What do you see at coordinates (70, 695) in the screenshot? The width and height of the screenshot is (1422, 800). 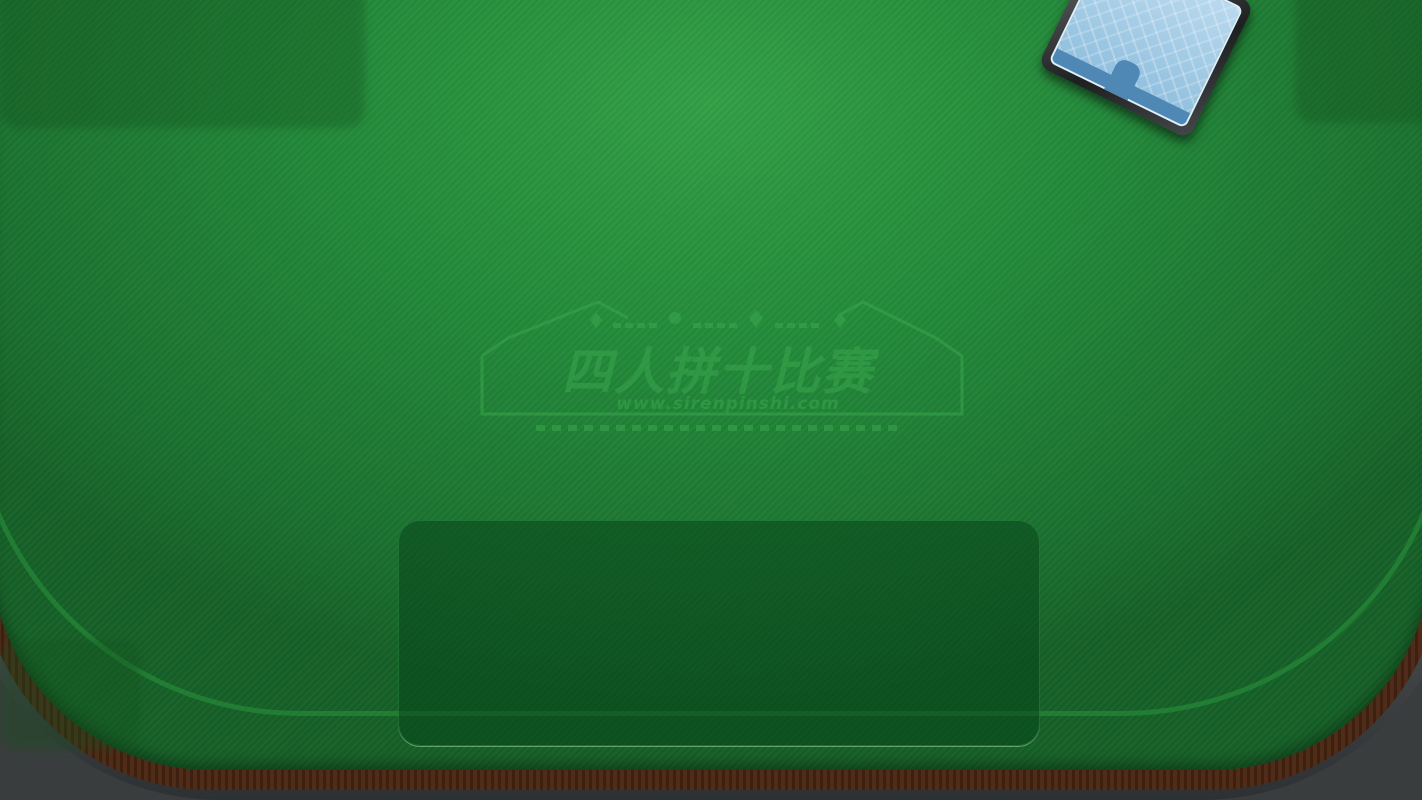 I see `player-seat-bottom-left` at bounding box center [70, 695].